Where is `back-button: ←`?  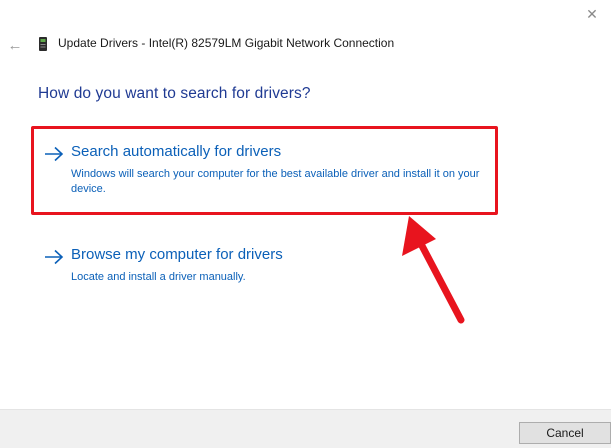
back-button: ← is located at coordinates (15, 45).